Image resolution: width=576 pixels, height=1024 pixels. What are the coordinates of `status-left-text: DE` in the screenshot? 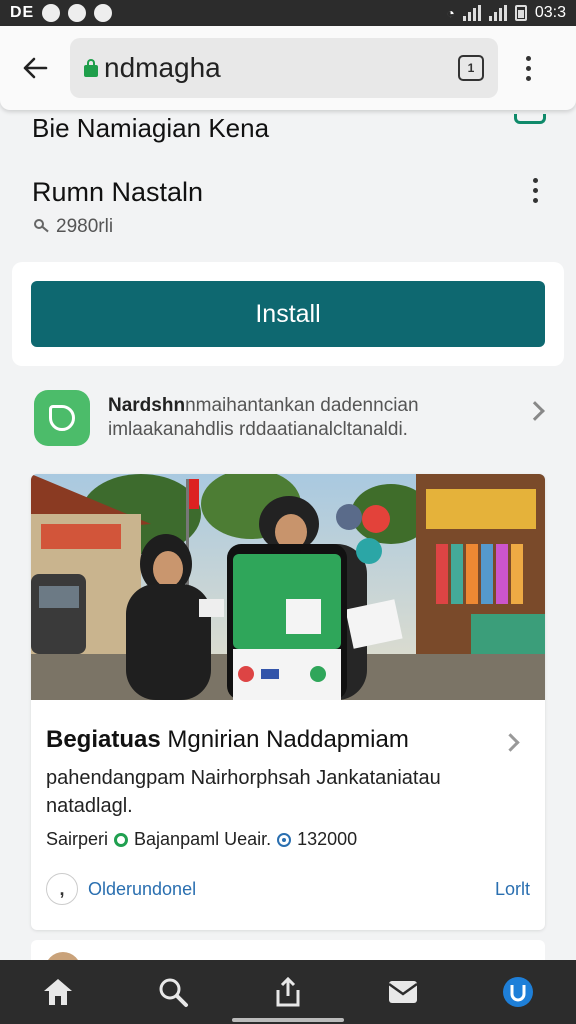 It's located at (22, 12).